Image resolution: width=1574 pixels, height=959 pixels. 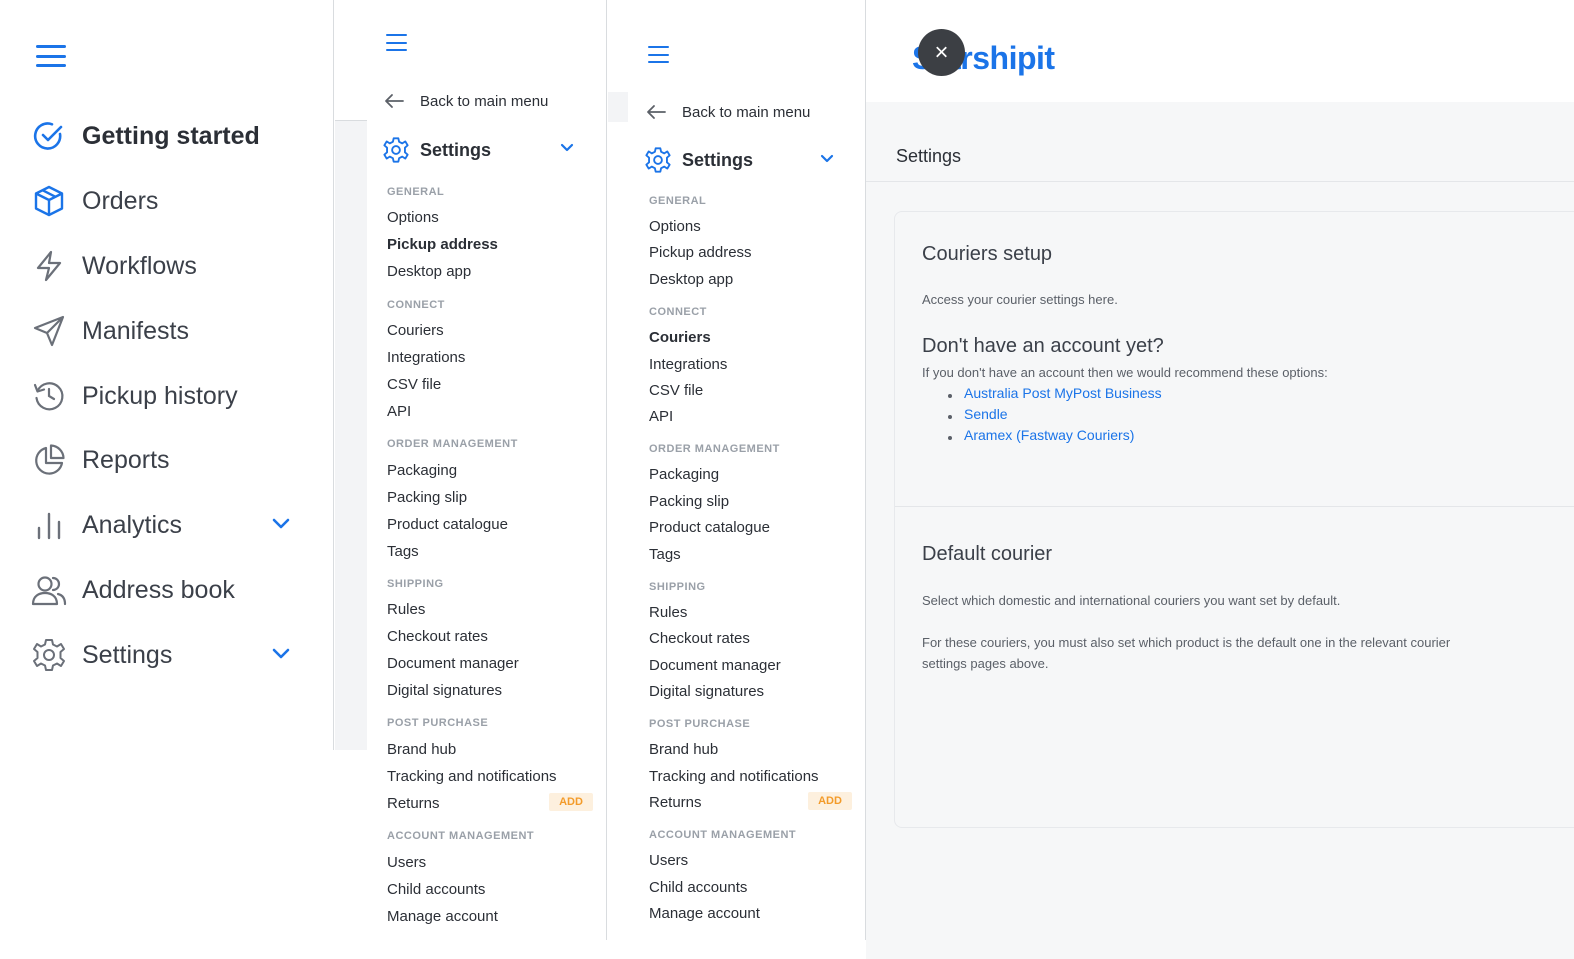 I want to click on menu-item-label: Workflows, so click(x=139, y=265).